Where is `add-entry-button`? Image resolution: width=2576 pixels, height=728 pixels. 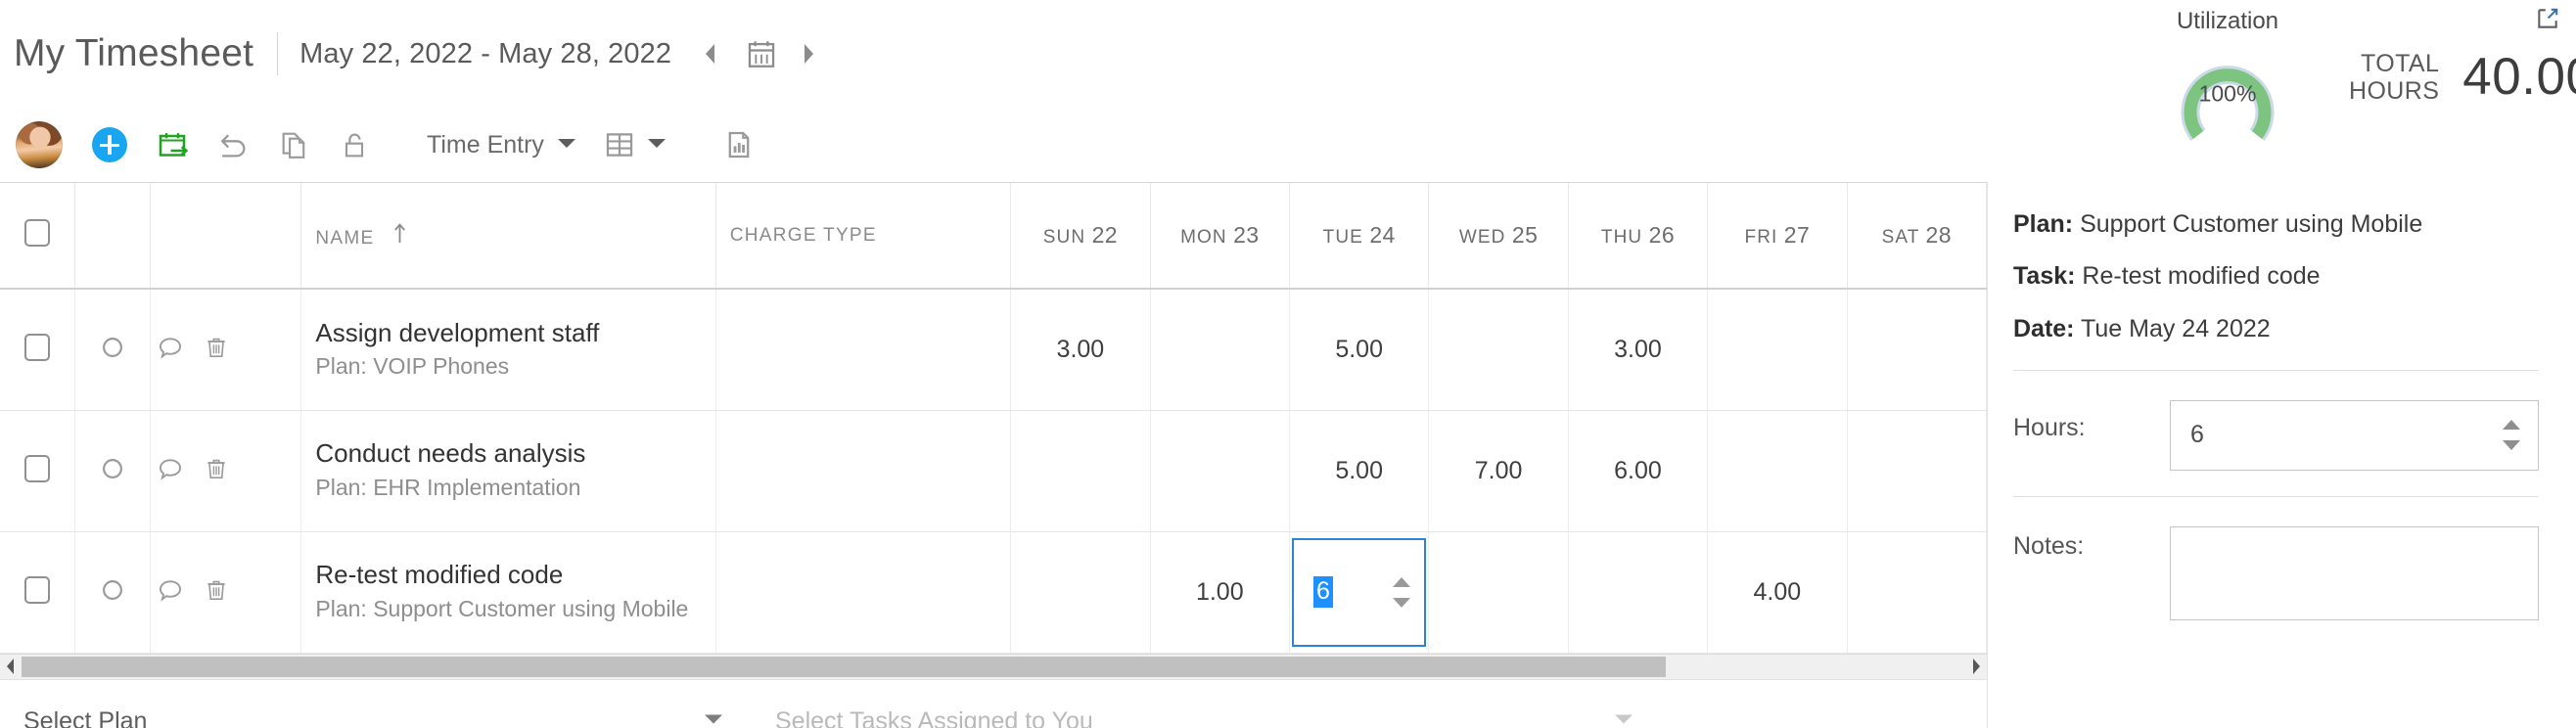
add-entry-button is located at coordinates (109, 144).